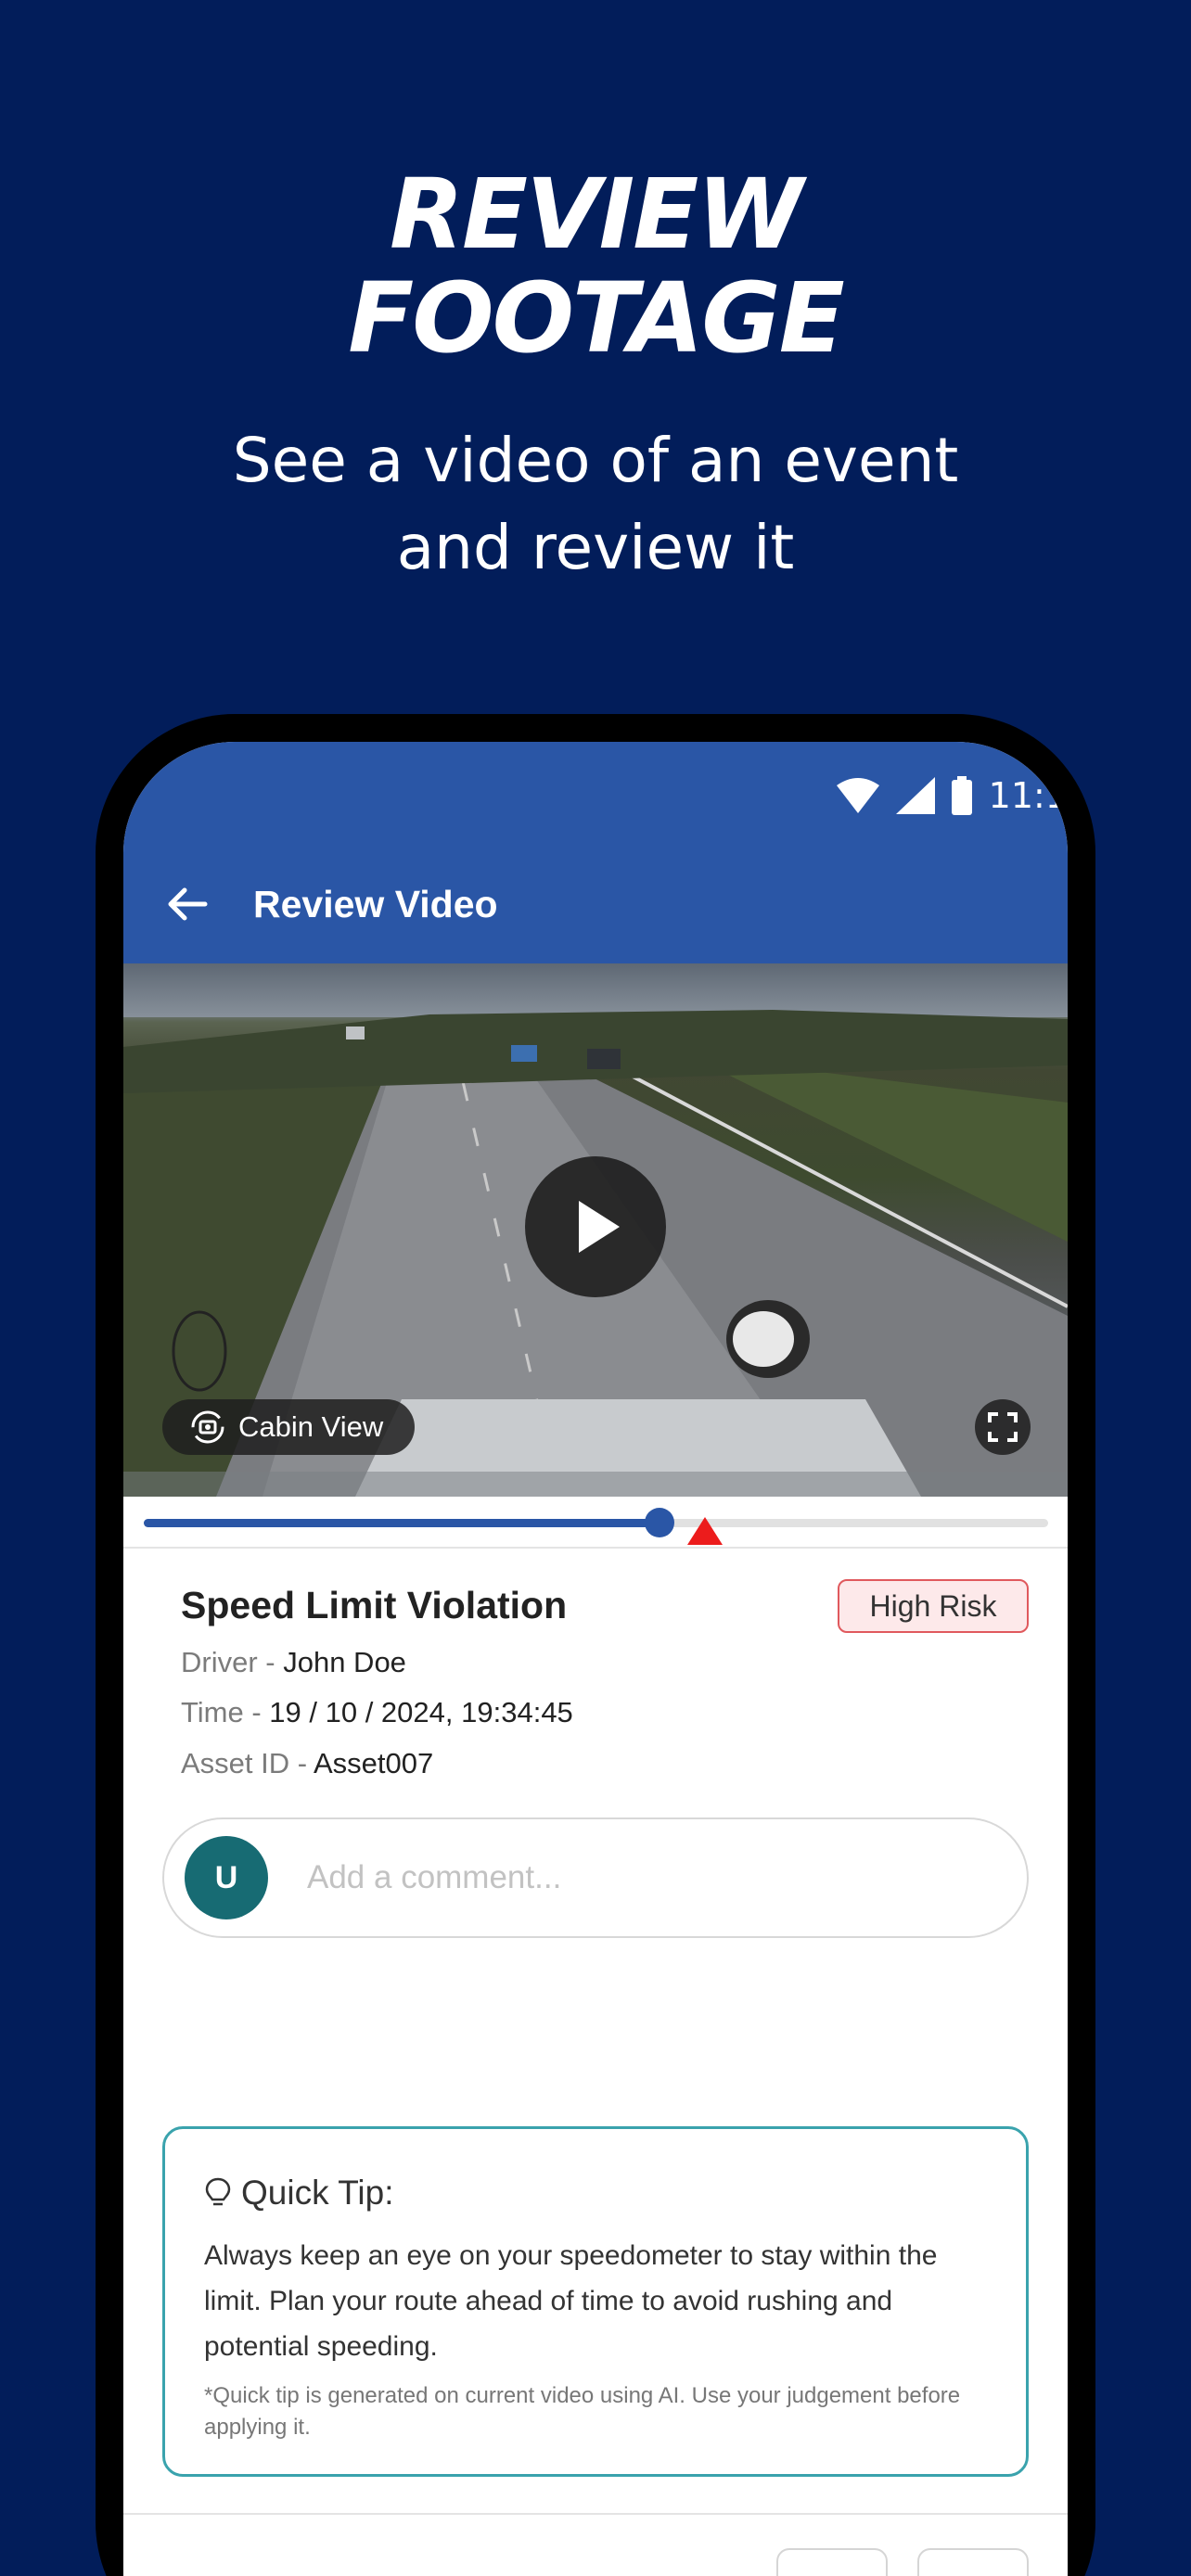 This screenshot has height=2576, width=1191. Describe the element at coordinates (595, 505) in the screenshot. I see `promo-subtitle: See a video of an event and review it` at that location.